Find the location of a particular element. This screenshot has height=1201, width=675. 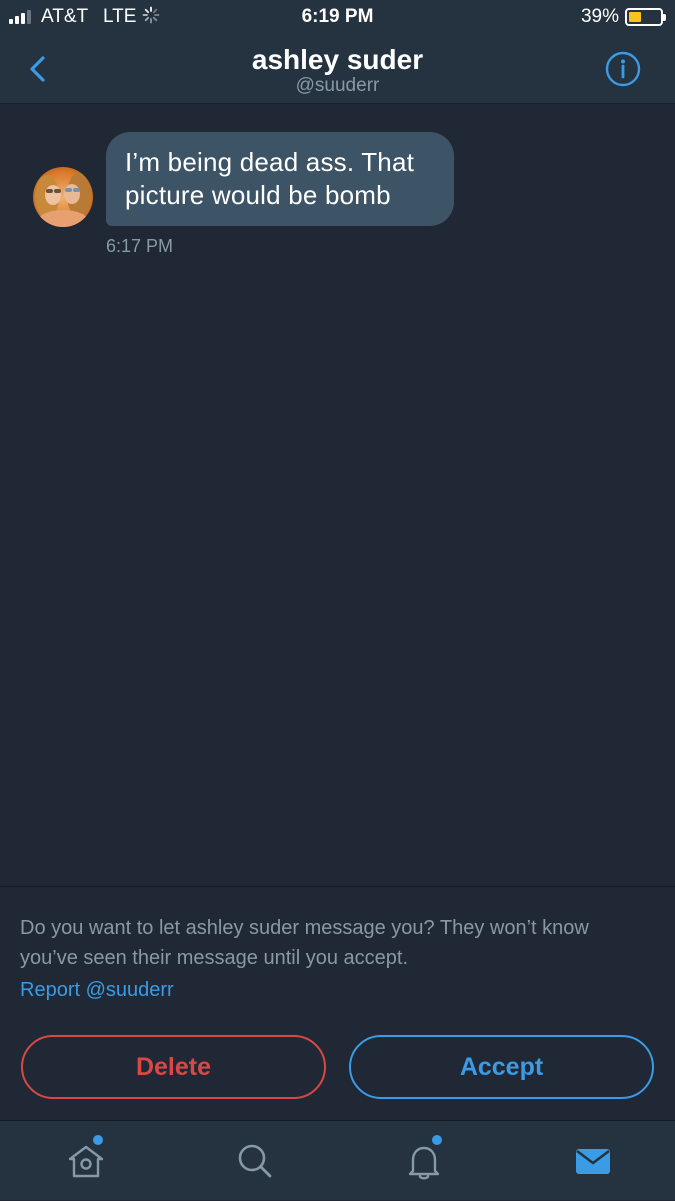

sender-avatar is located at coordinates (63, 197).